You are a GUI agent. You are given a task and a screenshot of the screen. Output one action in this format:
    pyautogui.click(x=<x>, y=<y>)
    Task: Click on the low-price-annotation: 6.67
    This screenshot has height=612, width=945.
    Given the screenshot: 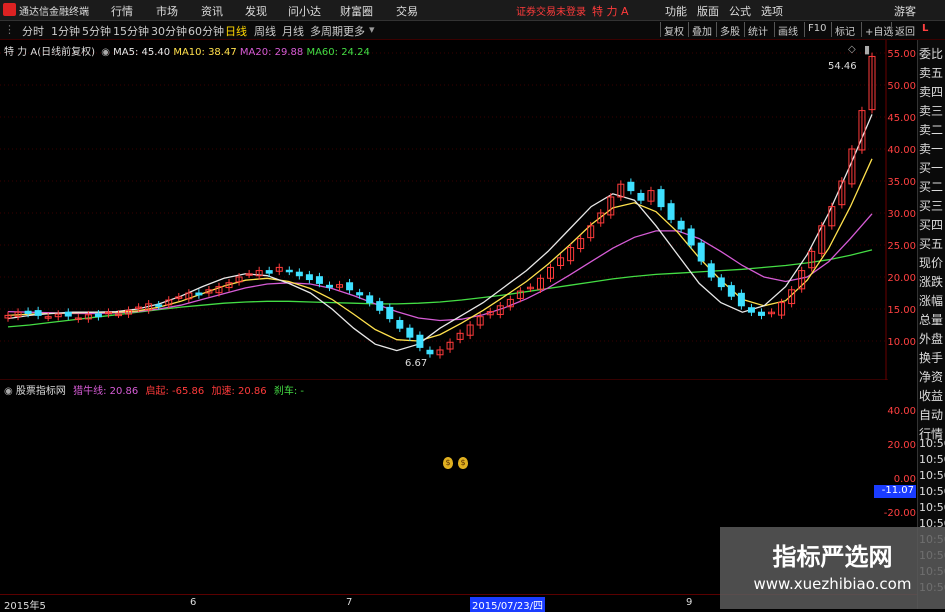 What is the action you would take?
    pyautogui.click(x=416, y=363)
    